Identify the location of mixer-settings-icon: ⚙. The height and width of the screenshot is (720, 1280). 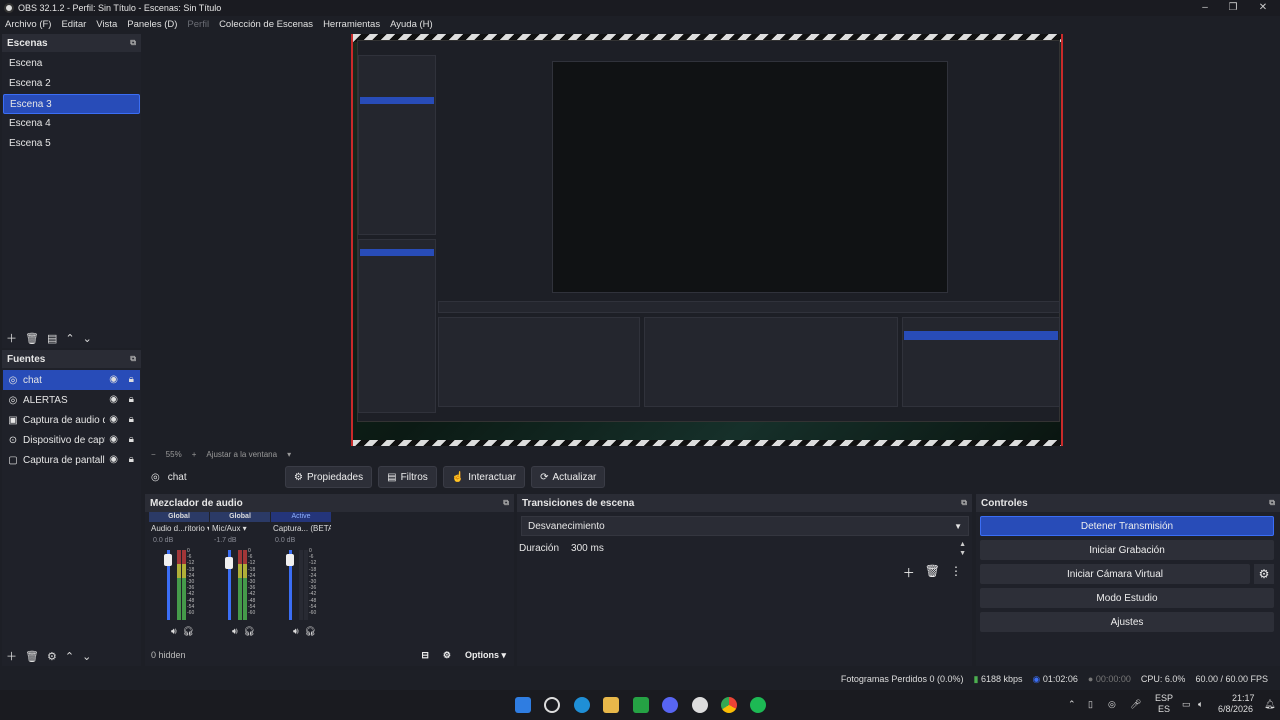
(447, 655).